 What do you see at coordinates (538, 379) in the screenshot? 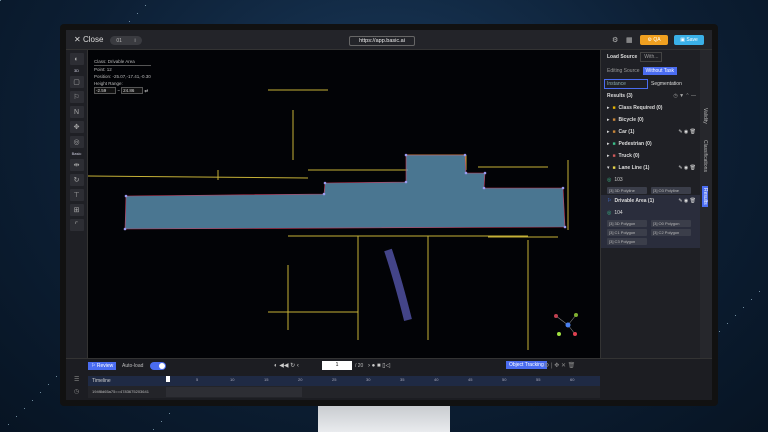
I see `timeline-tick: 55` at bounding box center [538, 379].